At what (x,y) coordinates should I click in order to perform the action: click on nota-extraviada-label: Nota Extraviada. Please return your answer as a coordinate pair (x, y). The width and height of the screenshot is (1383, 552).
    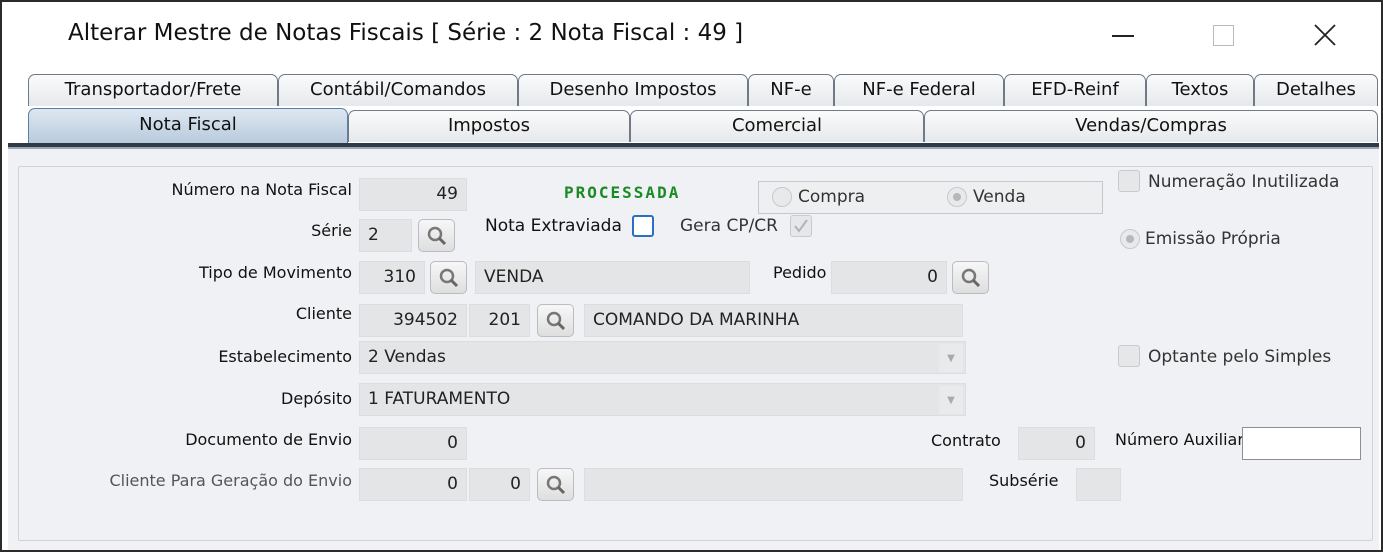
    Looking at the image, I should click on (553, 226).